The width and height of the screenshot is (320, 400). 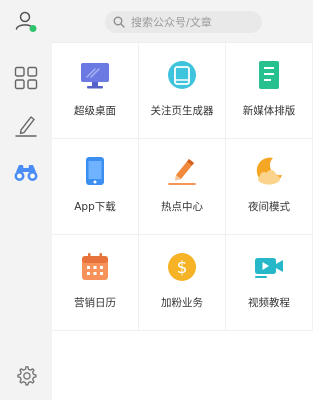 I want to click on user-icon, so click(x=26, y=23).